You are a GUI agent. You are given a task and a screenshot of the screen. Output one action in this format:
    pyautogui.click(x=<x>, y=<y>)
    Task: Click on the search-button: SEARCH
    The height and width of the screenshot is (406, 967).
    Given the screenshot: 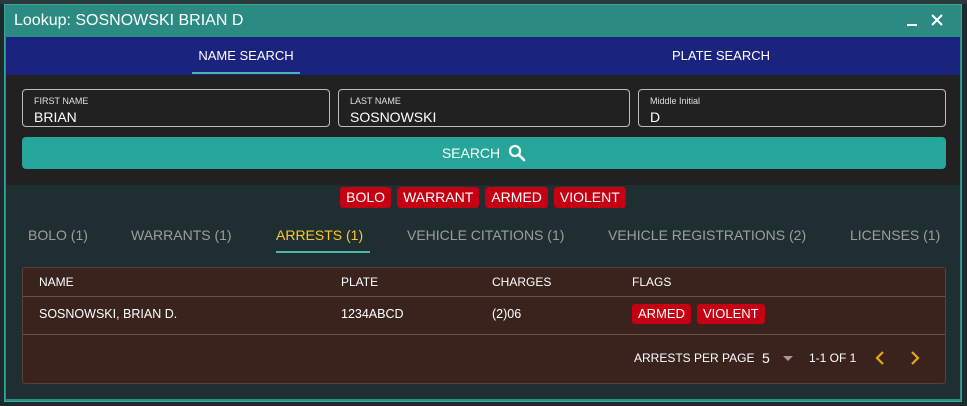 What is the action you would take?
    pyautogui.click(x=484, y=153)
    